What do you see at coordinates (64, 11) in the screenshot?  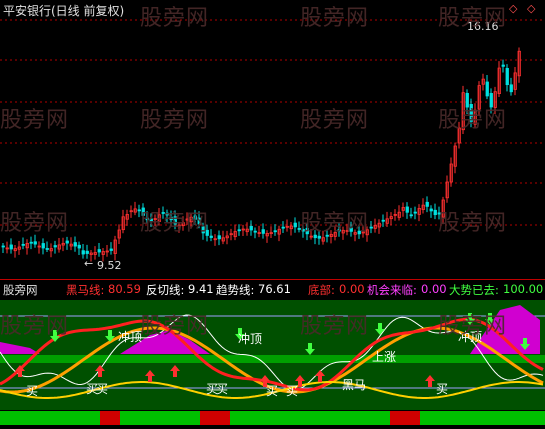 I see `chart-title: 平安银行(日线 前复权)` at bounding box center [64, 11].